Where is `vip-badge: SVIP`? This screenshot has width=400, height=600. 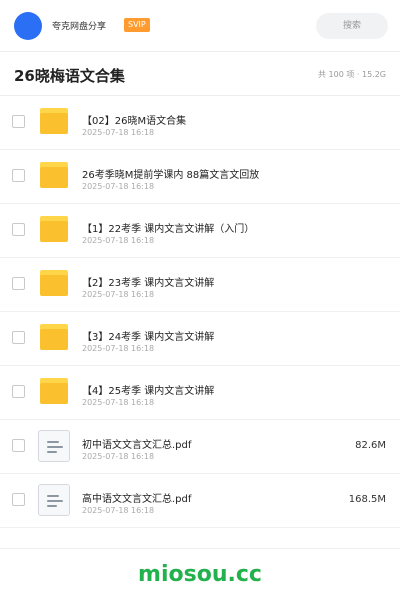 vip-badge: SVIP is located at coordinates (137, 25).